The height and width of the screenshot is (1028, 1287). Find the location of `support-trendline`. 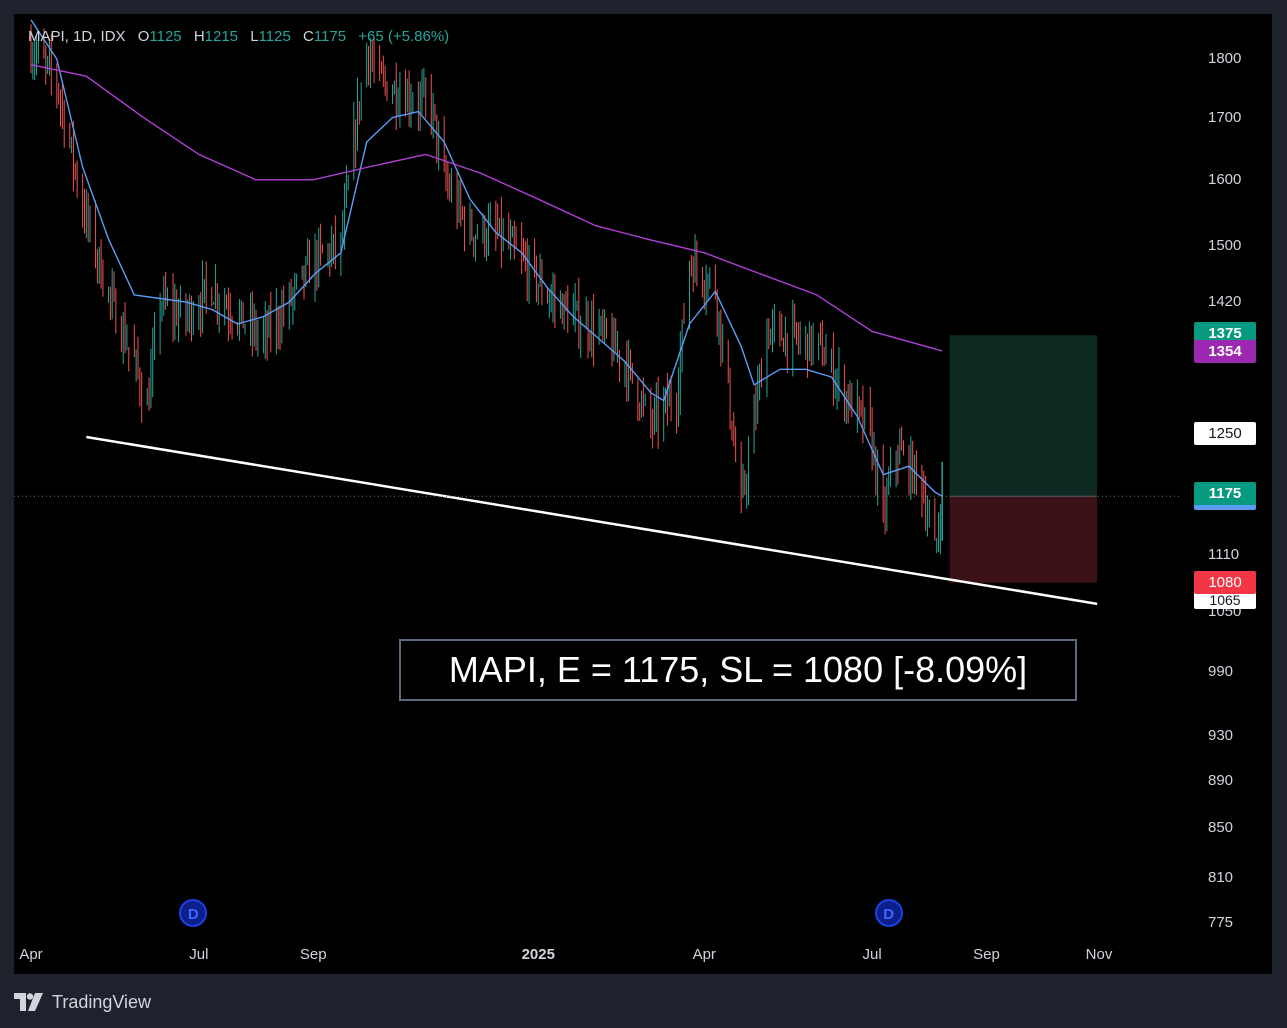

support-trendline is located at coordinates (592, 520).